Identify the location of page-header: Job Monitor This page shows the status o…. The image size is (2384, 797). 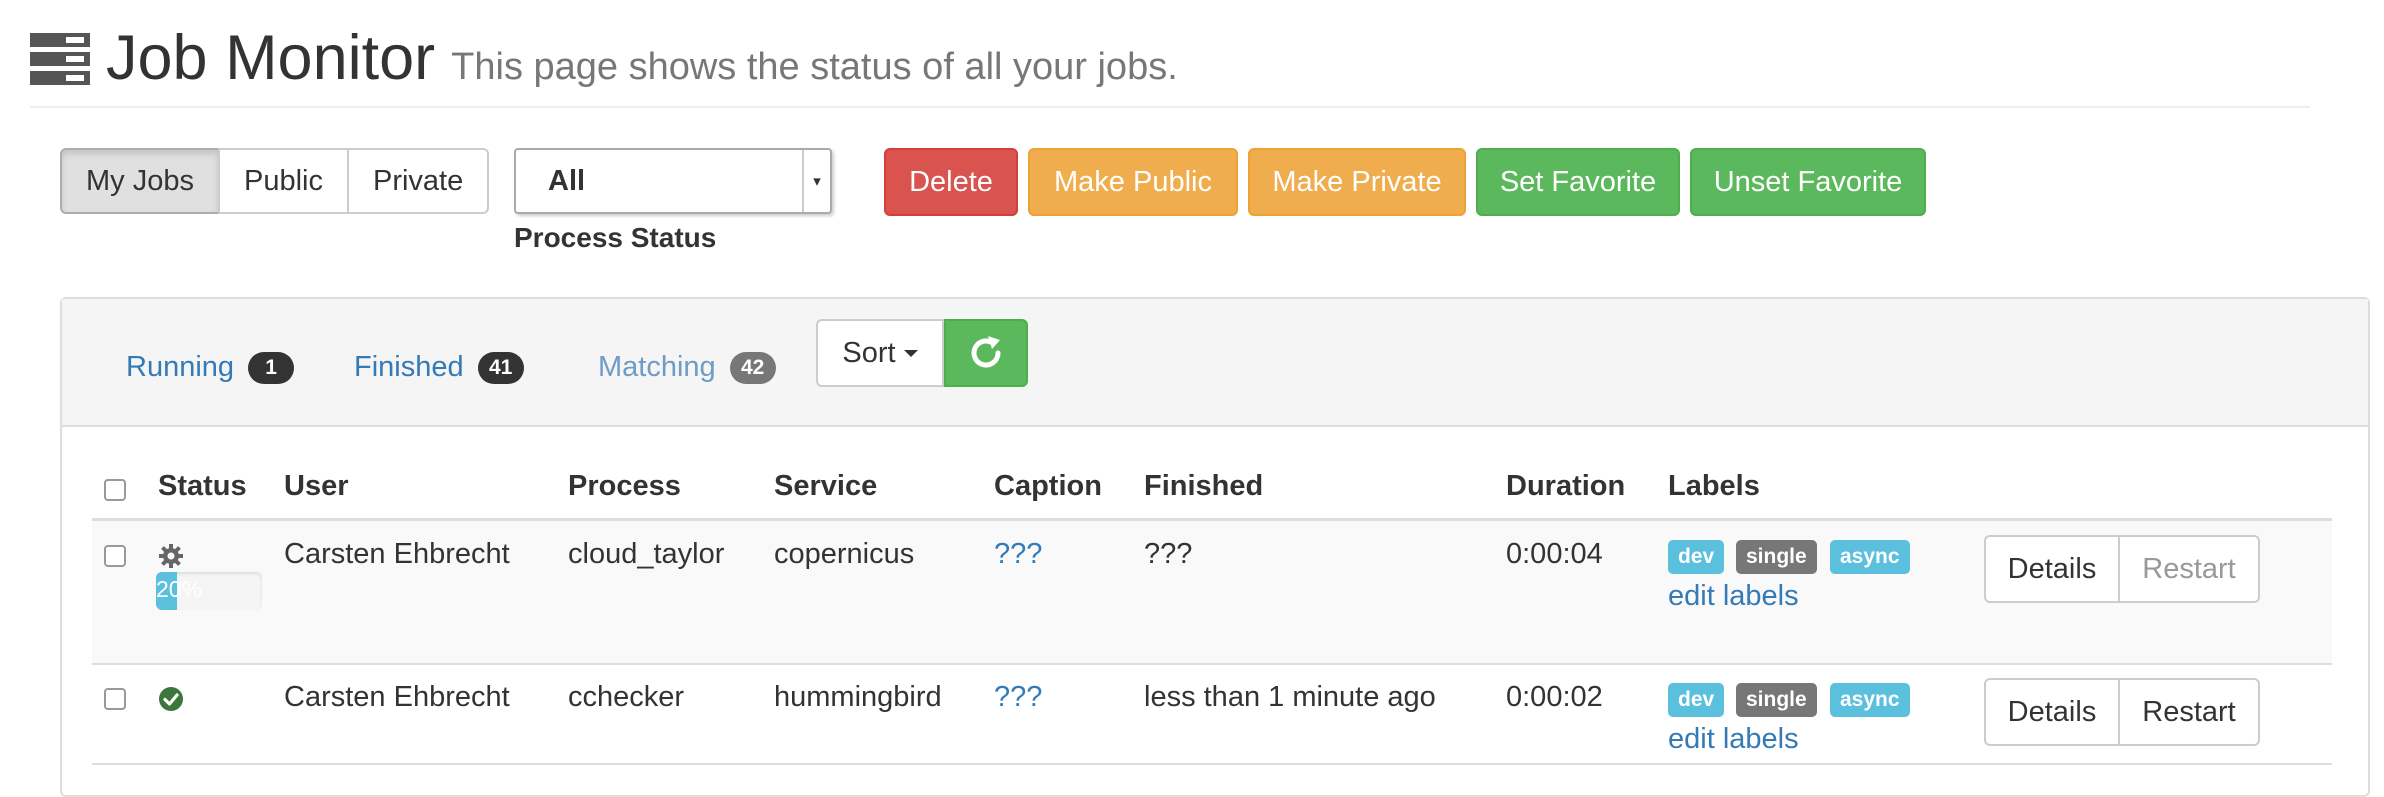
(604, 62).